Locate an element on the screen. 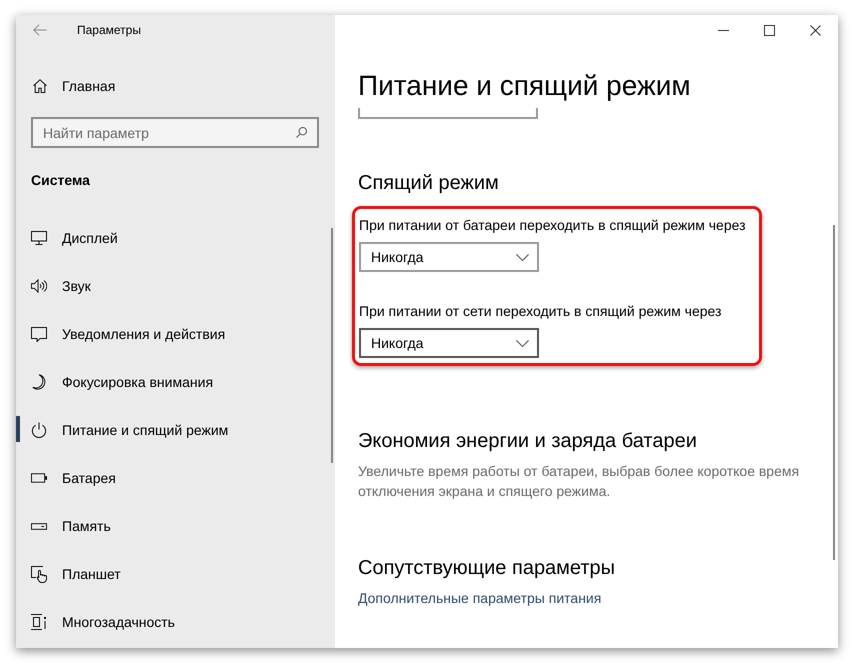  search-field: Найти параметр is located at coordinates (175, 132).